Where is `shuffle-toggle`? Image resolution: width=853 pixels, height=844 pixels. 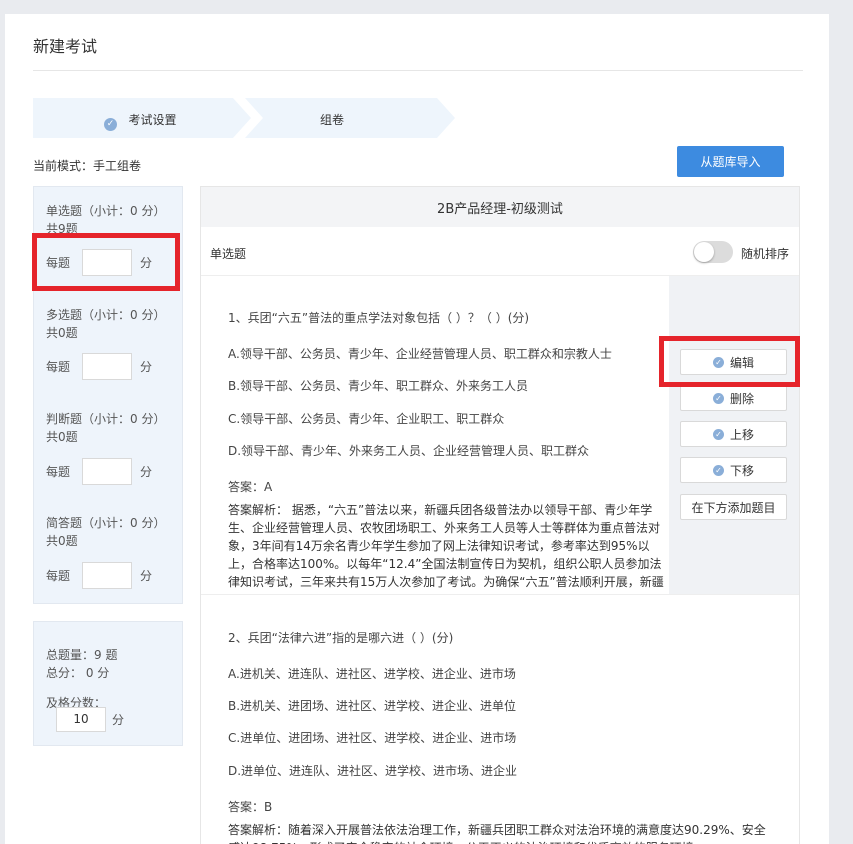 shuffle-toggle is located at coordinates (713, 252).